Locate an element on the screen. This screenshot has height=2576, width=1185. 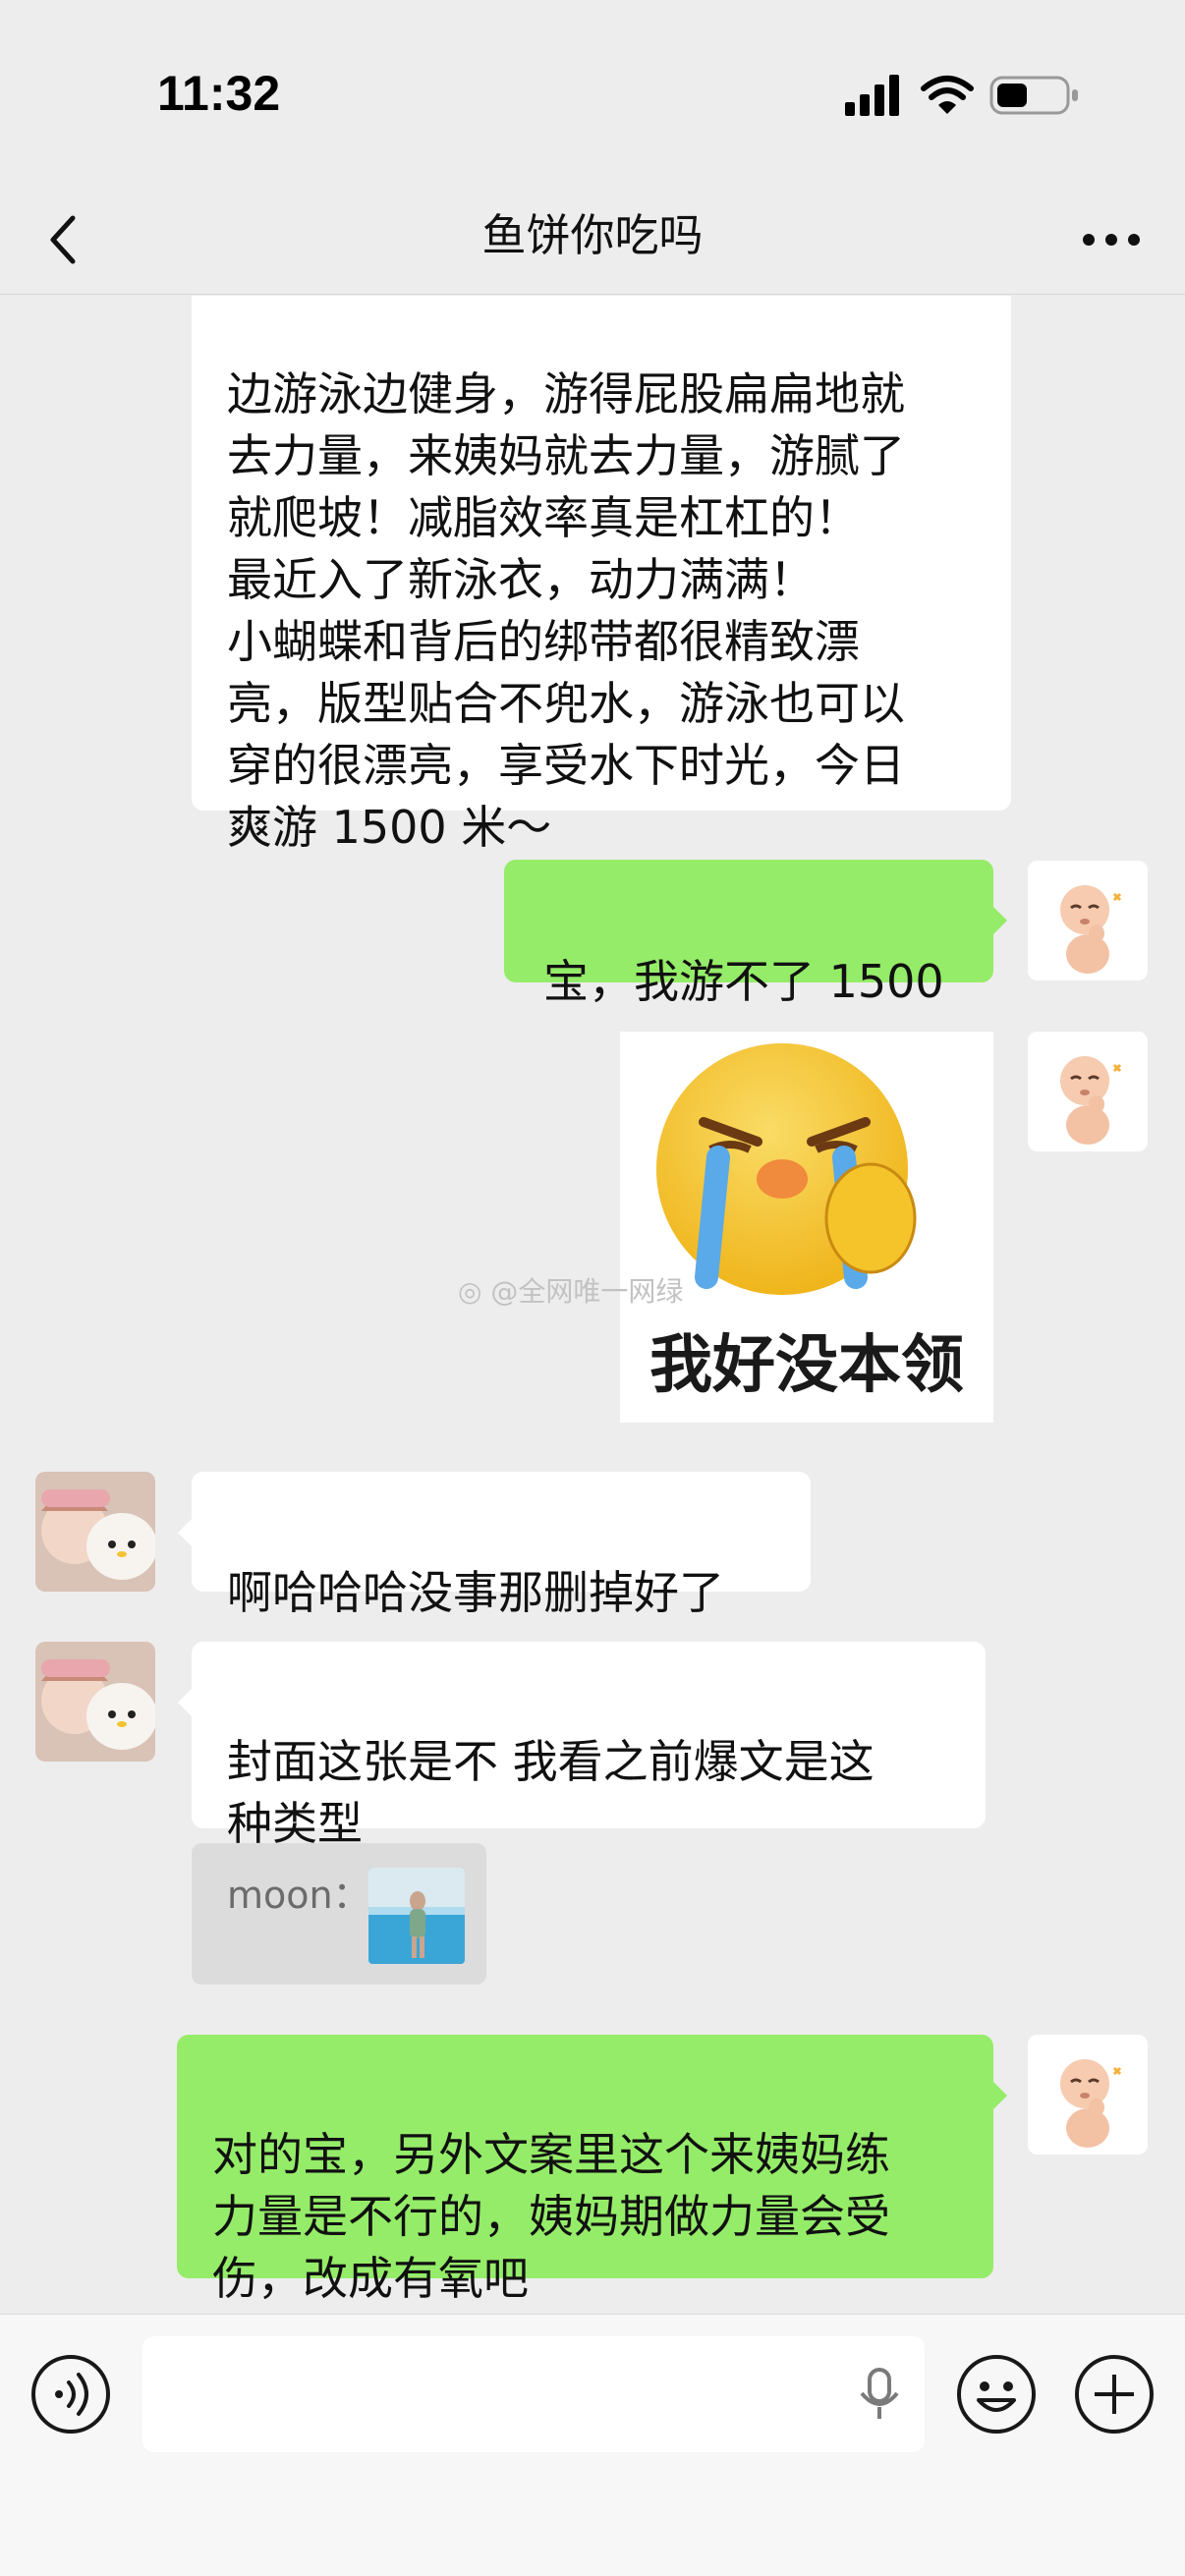
message-text: 封面这张是不 我看之前爆文是这 种类型 is located at coordinates (551, 1792).